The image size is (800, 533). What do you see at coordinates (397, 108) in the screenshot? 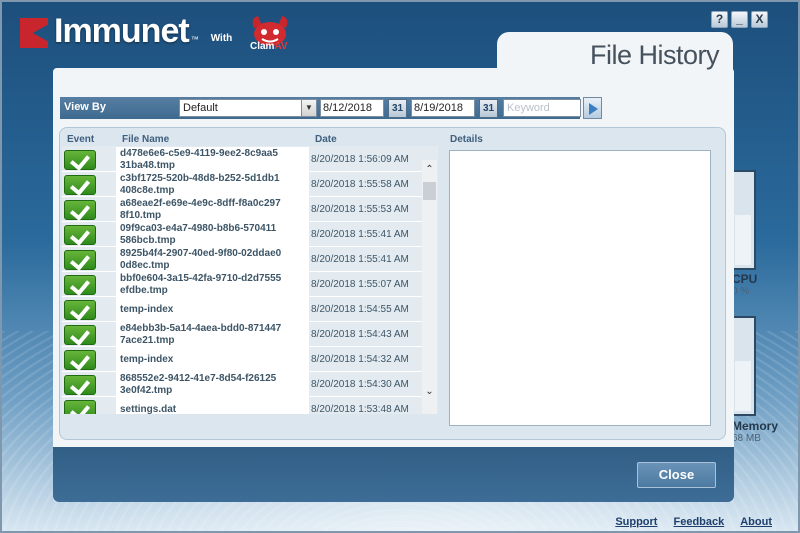
I see `from-calendar-icon: 31` at bounding box center [397, 108].